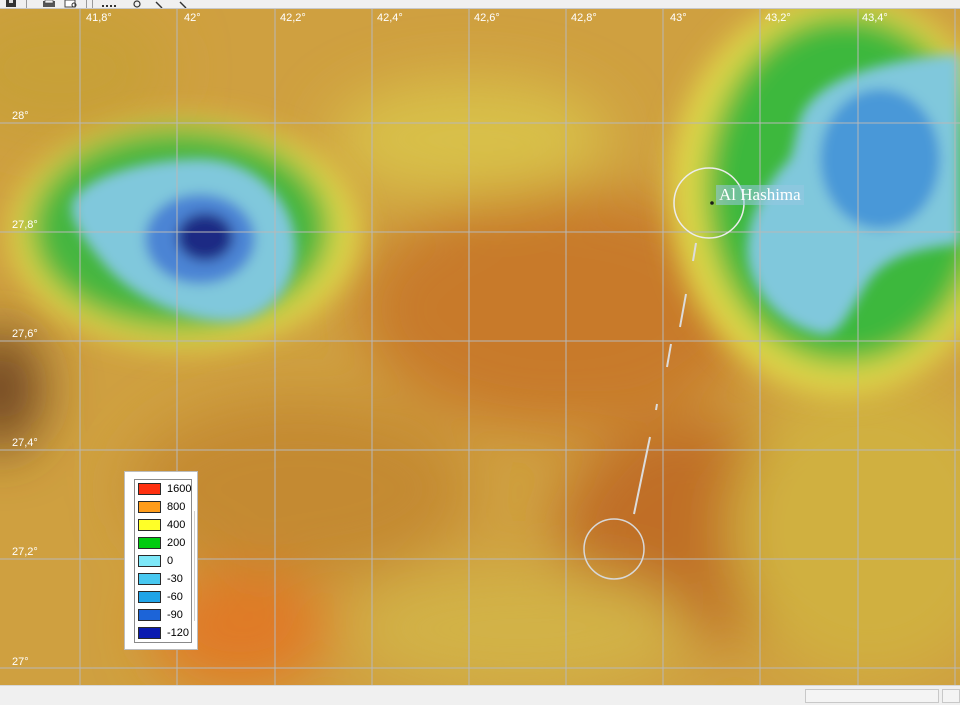 Image resolution: width=960 pixels, height=705 pixels. What do you see at coordinates (175, 615) in the screenshot?
I see `legend-value: -90` at bounding box center [175, 615].